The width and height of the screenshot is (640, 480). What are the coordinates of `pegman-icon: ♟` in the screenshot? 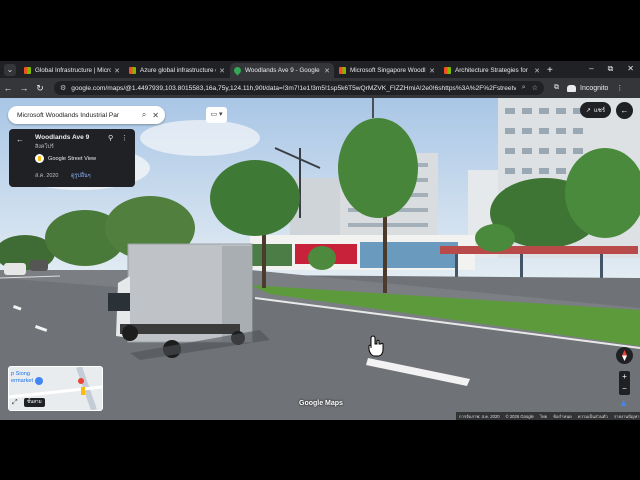 It's located at (623, 403).